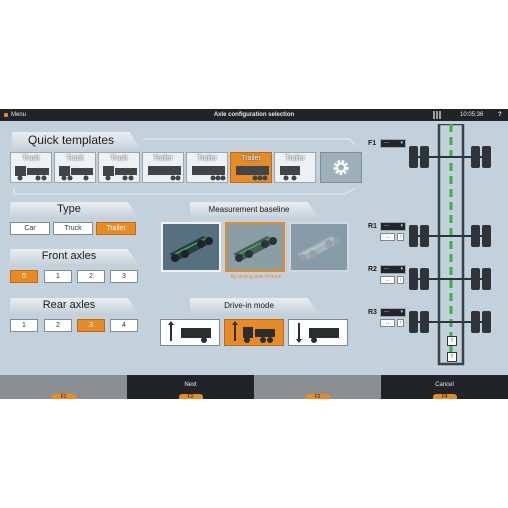 Image resolution: width=508 pixels, height=508 pixels. Describe the element at coordinates (91, 325) in the screenshot. I see `rear-axles-3-button: 3` at that location.